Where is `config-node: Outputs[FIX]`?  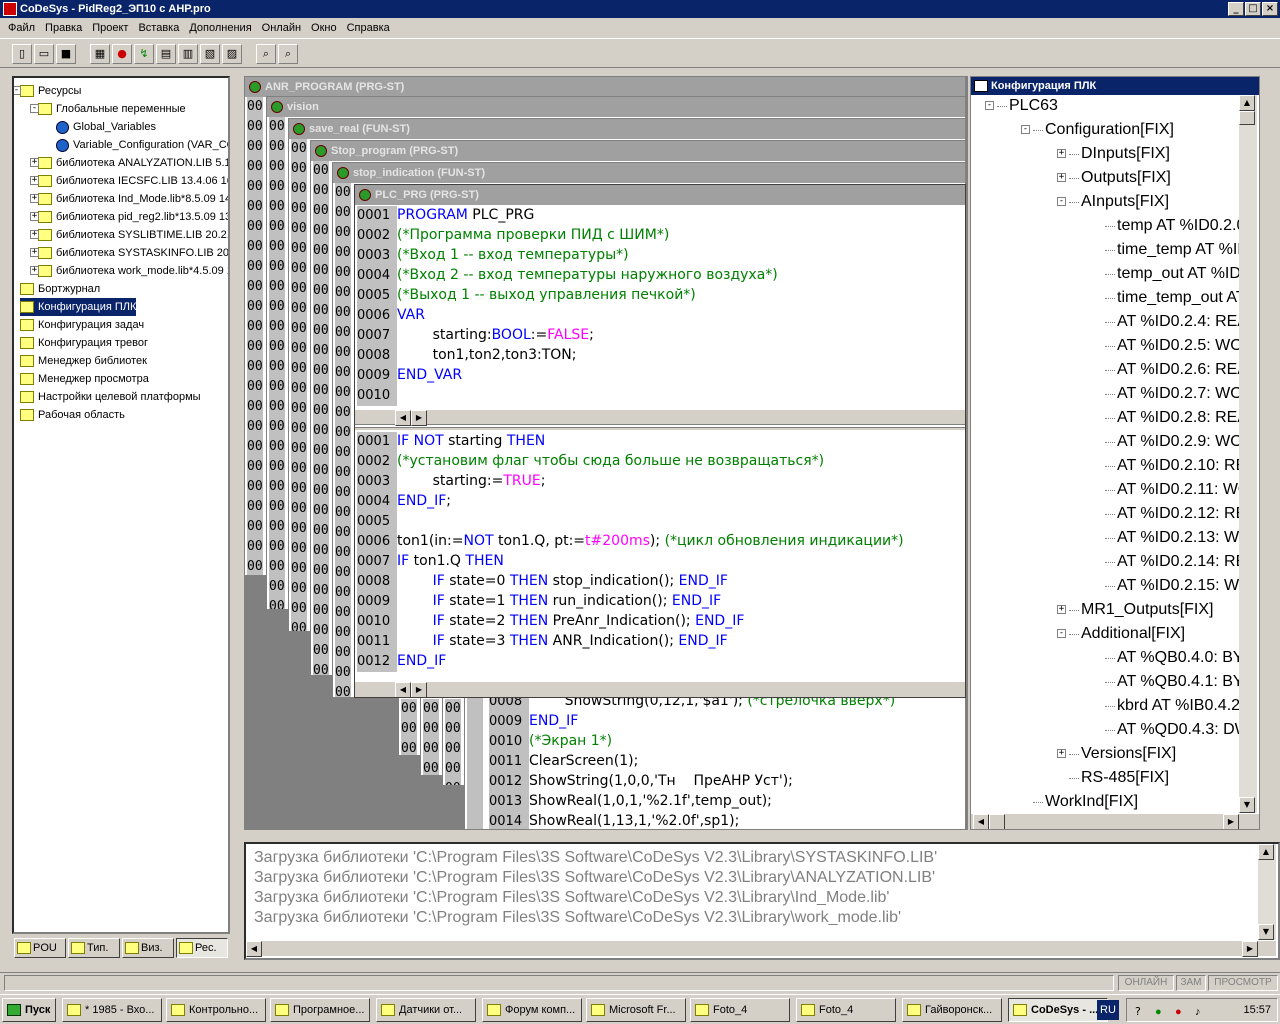
config-node: Outputs[FIX] is located at coordinates (1126, 178).